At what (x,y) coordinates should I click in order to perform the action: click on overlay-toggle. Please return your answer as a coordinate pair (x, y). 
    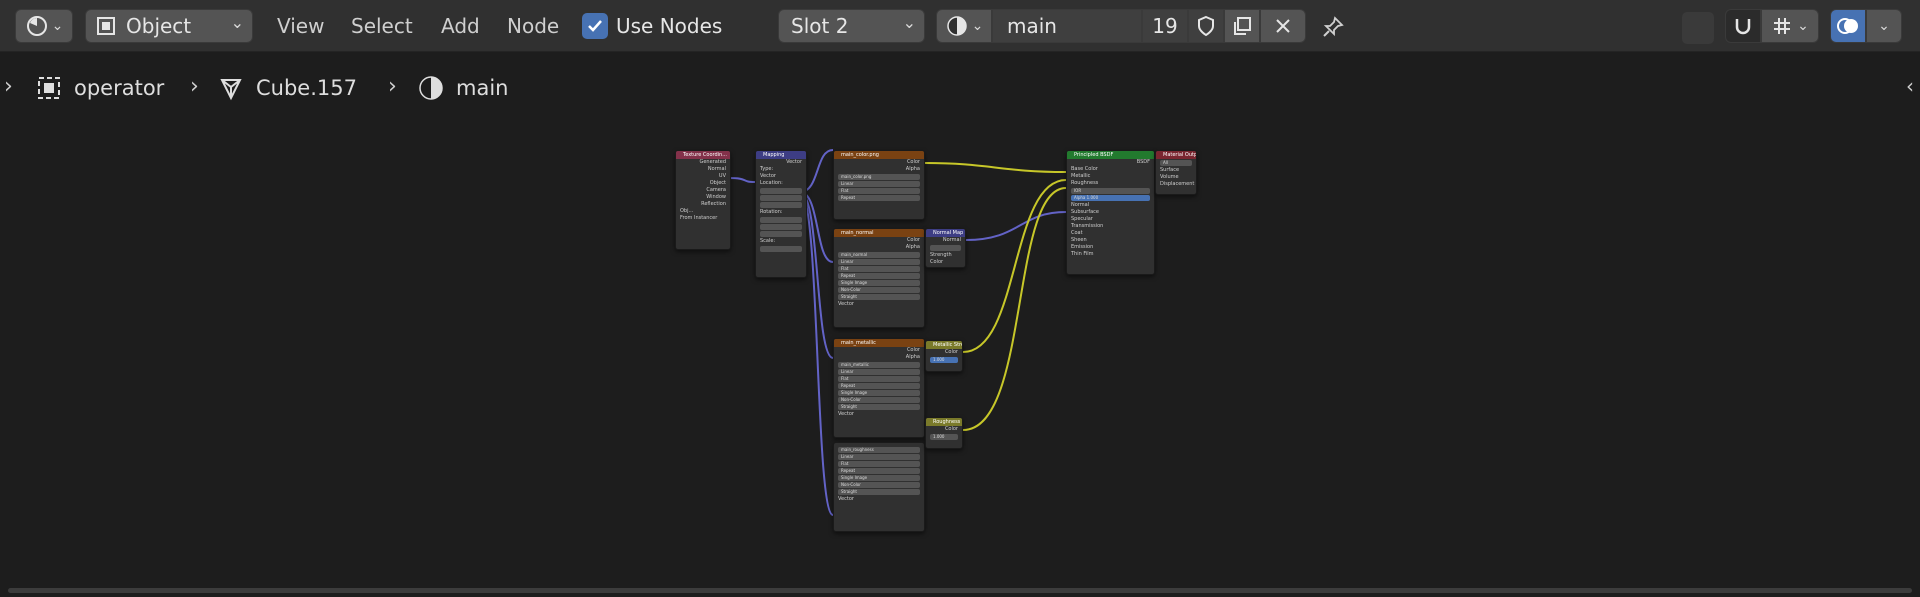
    Looking at the image, I should click on (1848, 26).